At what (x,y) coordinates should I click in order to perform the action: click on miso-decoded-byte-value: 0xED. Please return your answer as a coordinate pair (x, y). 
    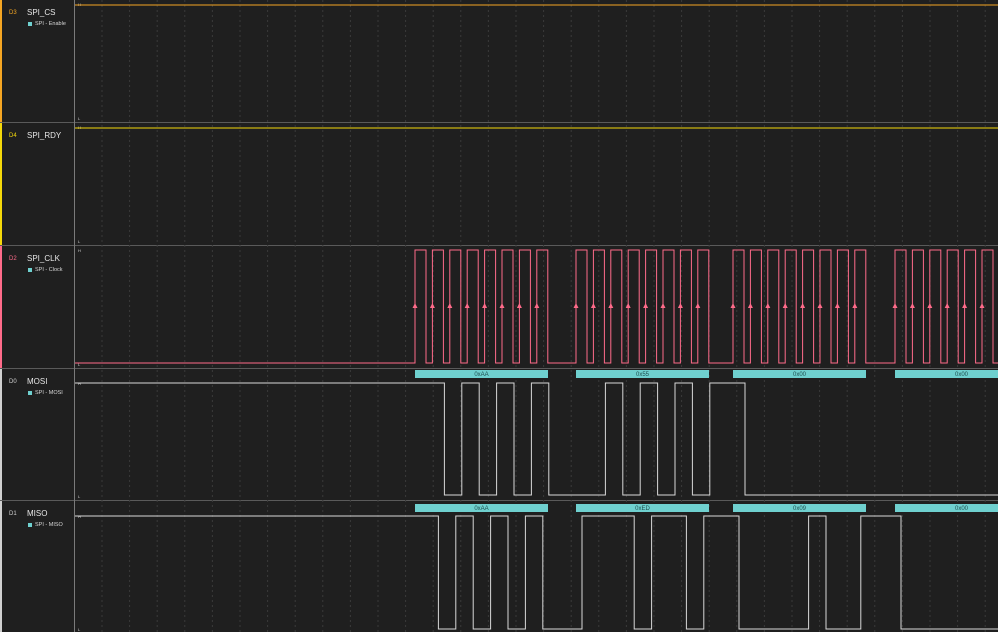
    Looking at the image, I should click on (642, 509).